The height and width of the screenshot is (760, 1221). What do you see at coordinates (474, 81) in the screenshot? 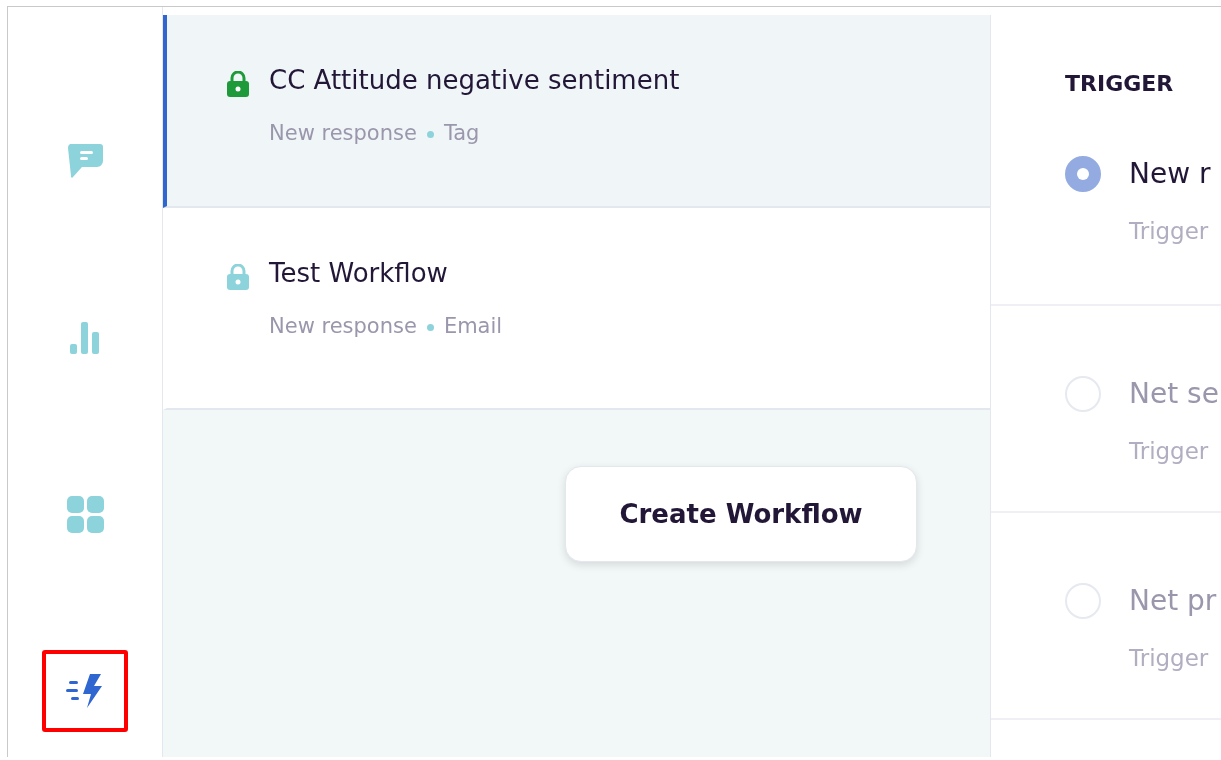
I see `workflow-title: CC Attitude negative sentiment` at bounding box center [474, 81].